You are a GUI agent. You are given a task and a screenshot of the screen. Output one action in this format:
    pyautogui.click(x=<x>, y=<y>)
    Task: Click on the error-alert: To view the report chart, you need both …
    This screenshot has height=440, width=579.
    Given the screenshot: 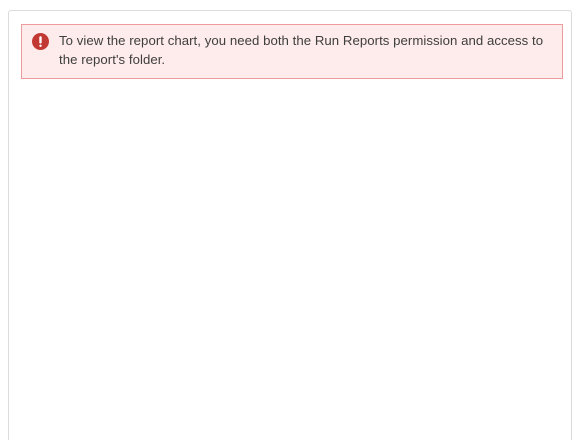 What is the action you would take?
    pyautogui.click(x=292, y=51)
    